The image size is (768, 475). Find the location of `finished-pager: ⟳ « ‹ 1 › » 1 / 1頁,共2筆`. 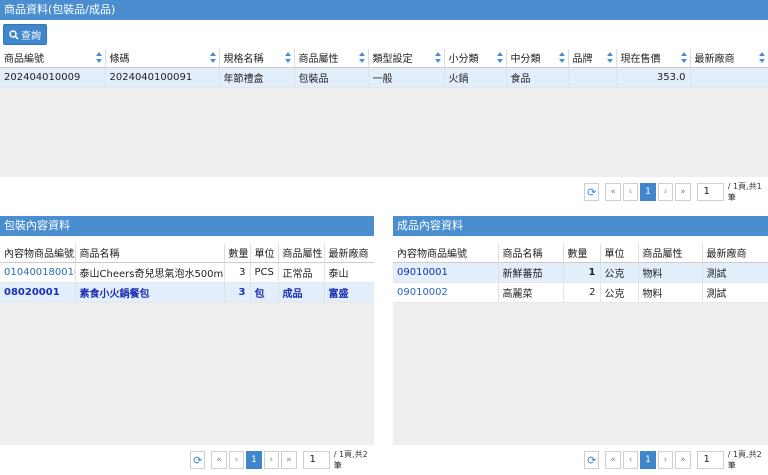

finished-pager: ⟳ « ‹ 1 › » 1 / 1頁,共2筆 is located at coordinates (676, 460).